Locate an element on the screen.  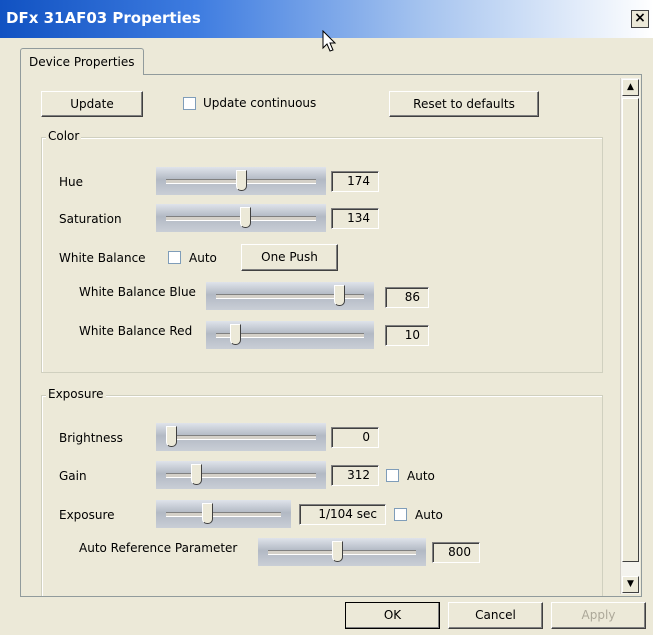
vertical-scrollbar: ▲ ▼ is located at coordinates (630, 336).